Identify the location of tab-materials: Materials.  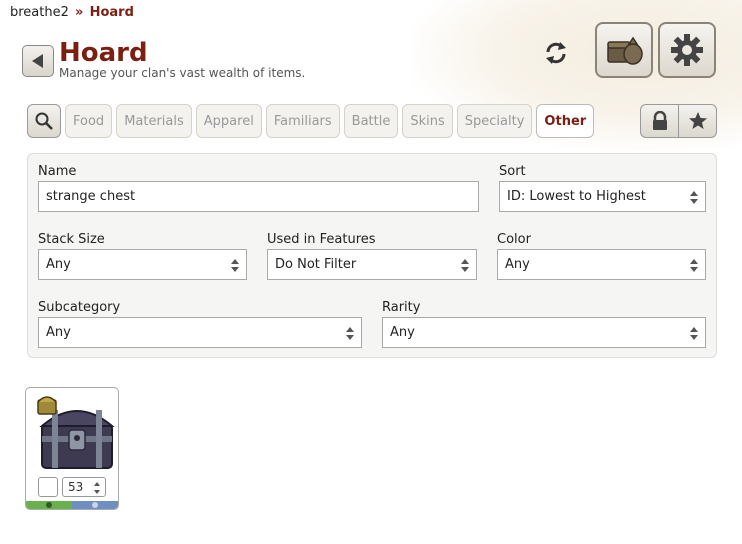
(154, 121).